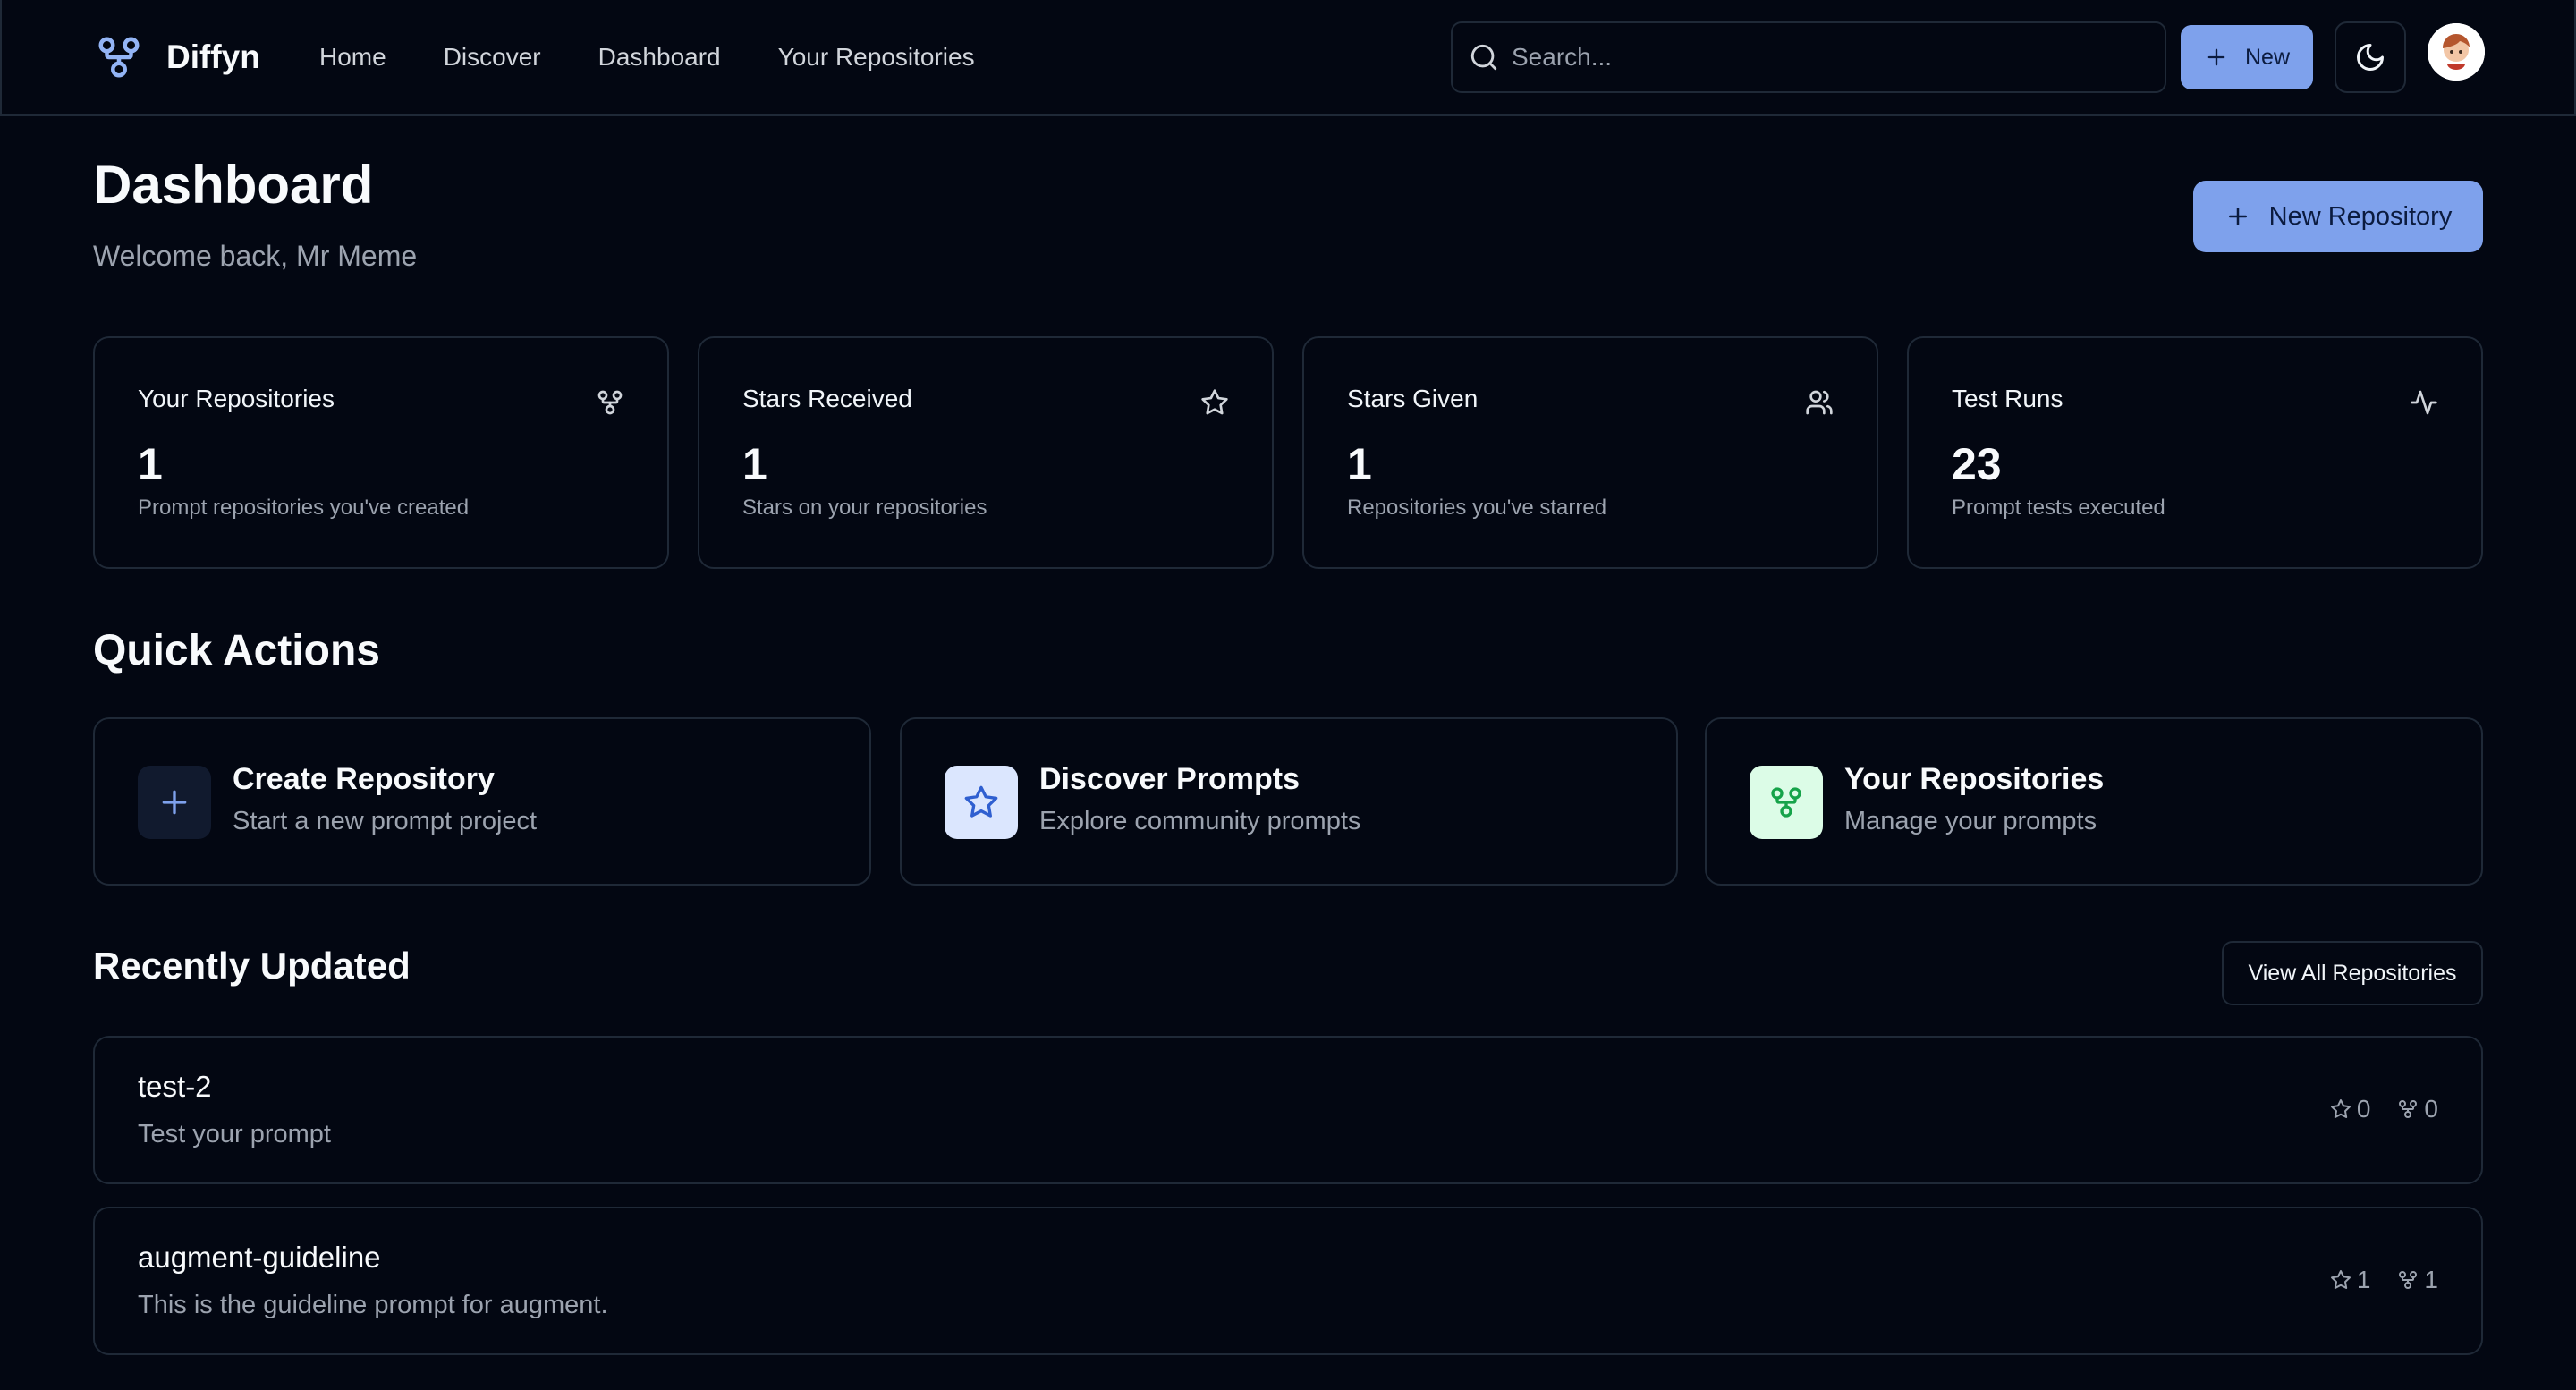 The height and width of the screenshot is (1390, 2576). What do you see at coordinates (213, 56) in the screenshot?
I see `brand-name: Diffyn` at bounding box center [213, 56].